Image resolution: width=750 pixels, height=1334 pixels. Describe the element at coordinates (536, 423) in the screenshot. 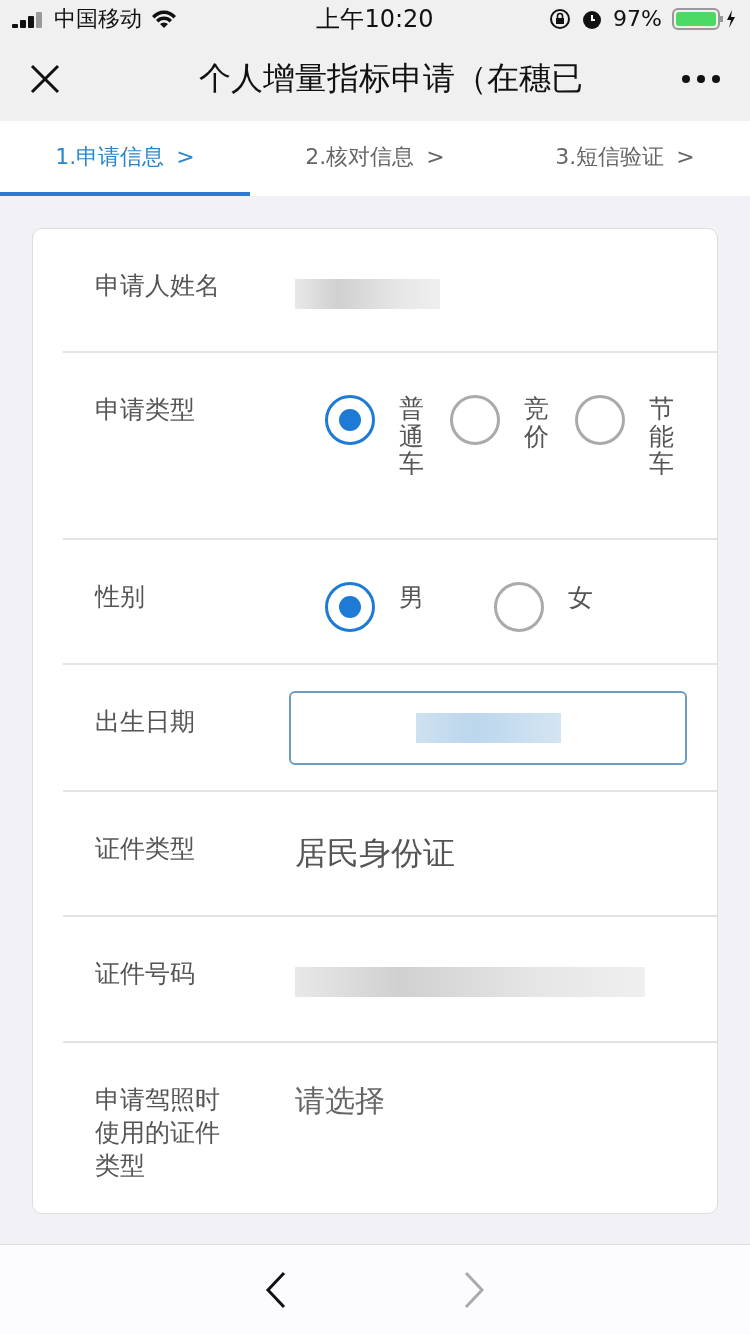

I see `option-label: 竞价` at that location.